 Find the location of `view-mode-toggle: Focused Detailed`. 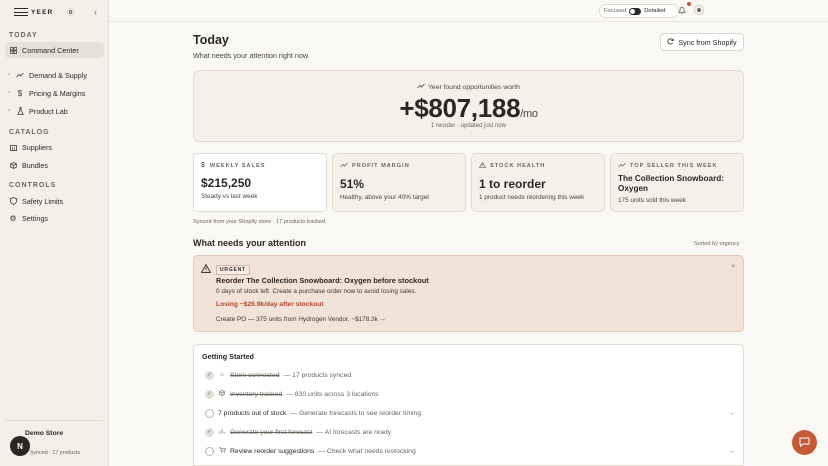

view-mode-toggle: Focused Detailed is located at coordinates (639, 11).